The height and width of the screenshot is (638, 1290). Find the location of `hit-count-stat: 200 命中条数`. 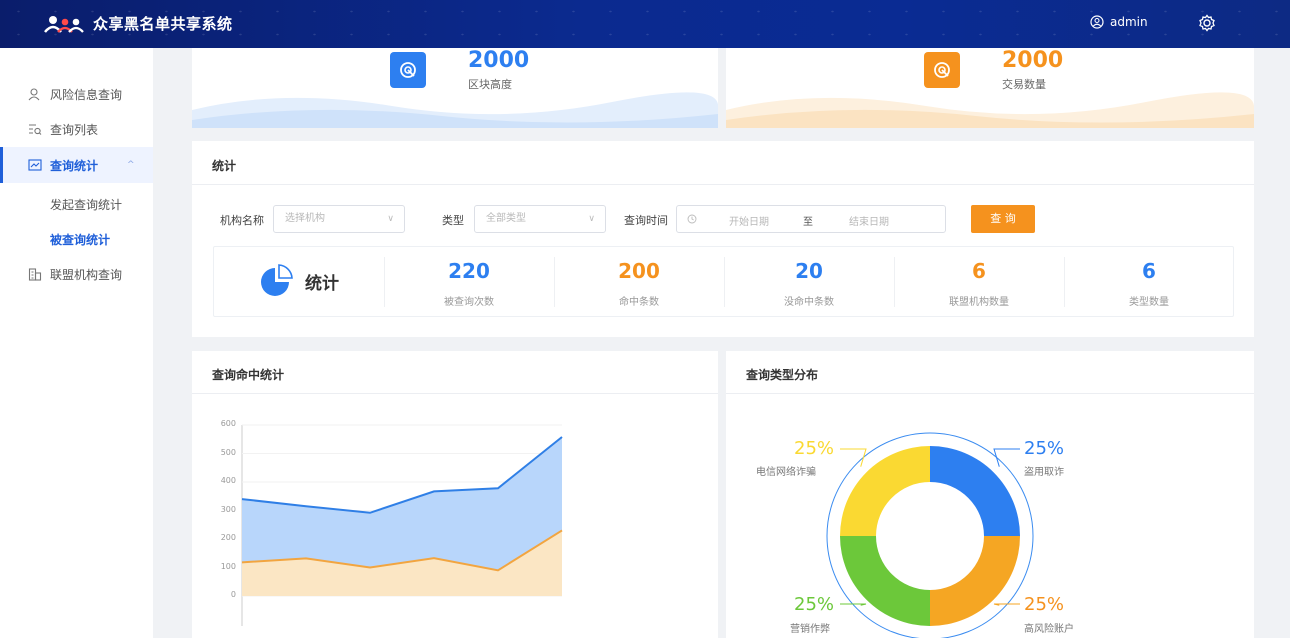

hit-count-stat: 200 命中条数 is located at coordinates (639, 282).